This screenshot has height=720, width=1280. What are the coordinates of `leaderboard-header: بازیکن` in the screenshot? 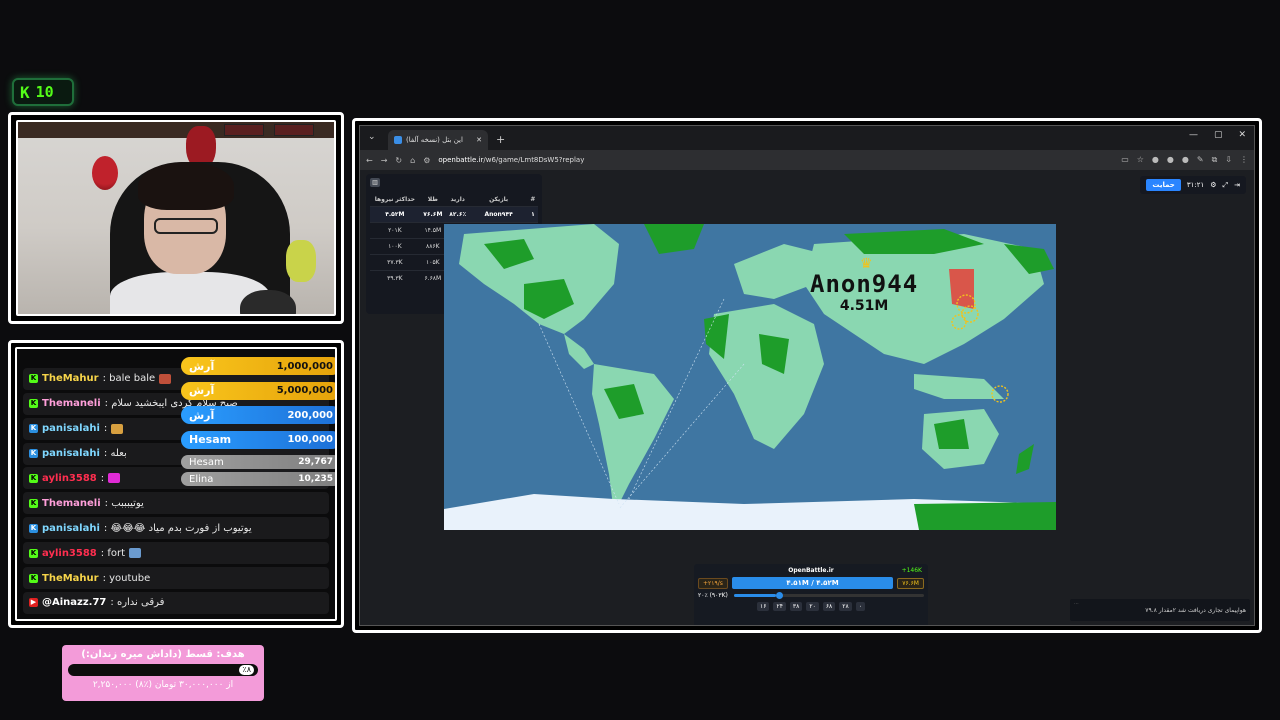 It's located at (498, 200).